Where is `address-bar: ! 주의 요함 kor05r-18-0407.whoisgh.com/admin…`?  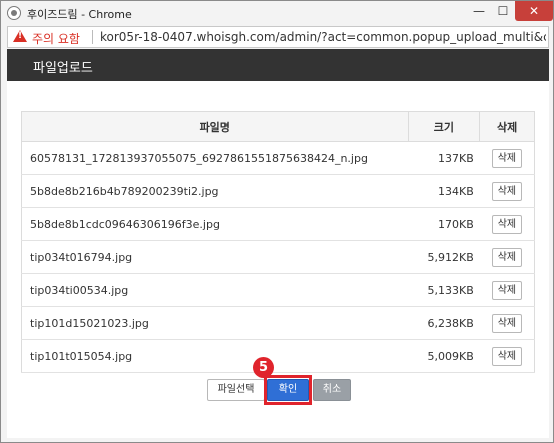
address-bar: ! 주의 요함 kor05r-18-0407.whoisgh.com/admin… is located at coordinates (278, 37).